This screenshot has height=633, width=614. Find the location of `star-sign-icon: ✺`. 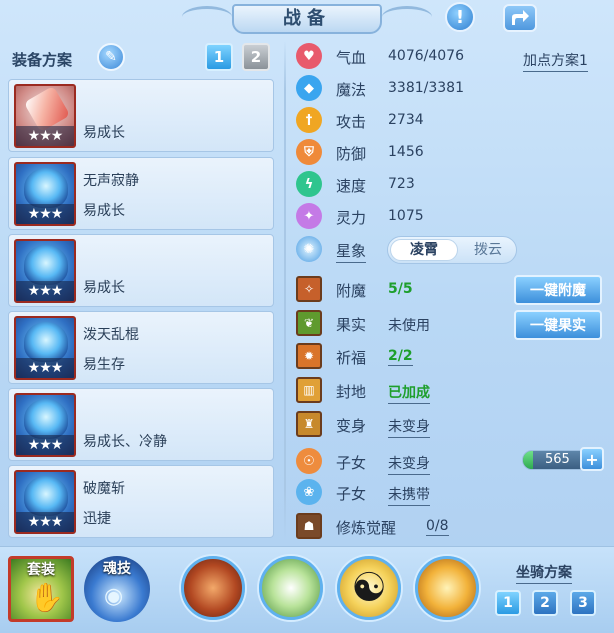

star-sign-icon: ✺ is located at coordinates (309, 249).